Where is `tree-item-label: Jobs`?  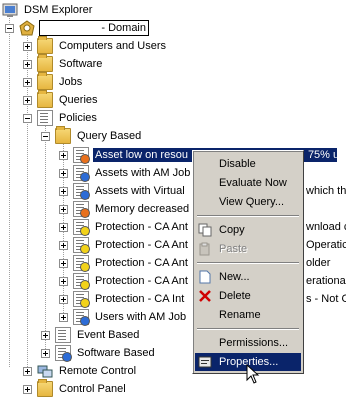 tree-item-label: Jobs is located at coordinates (71, 82).